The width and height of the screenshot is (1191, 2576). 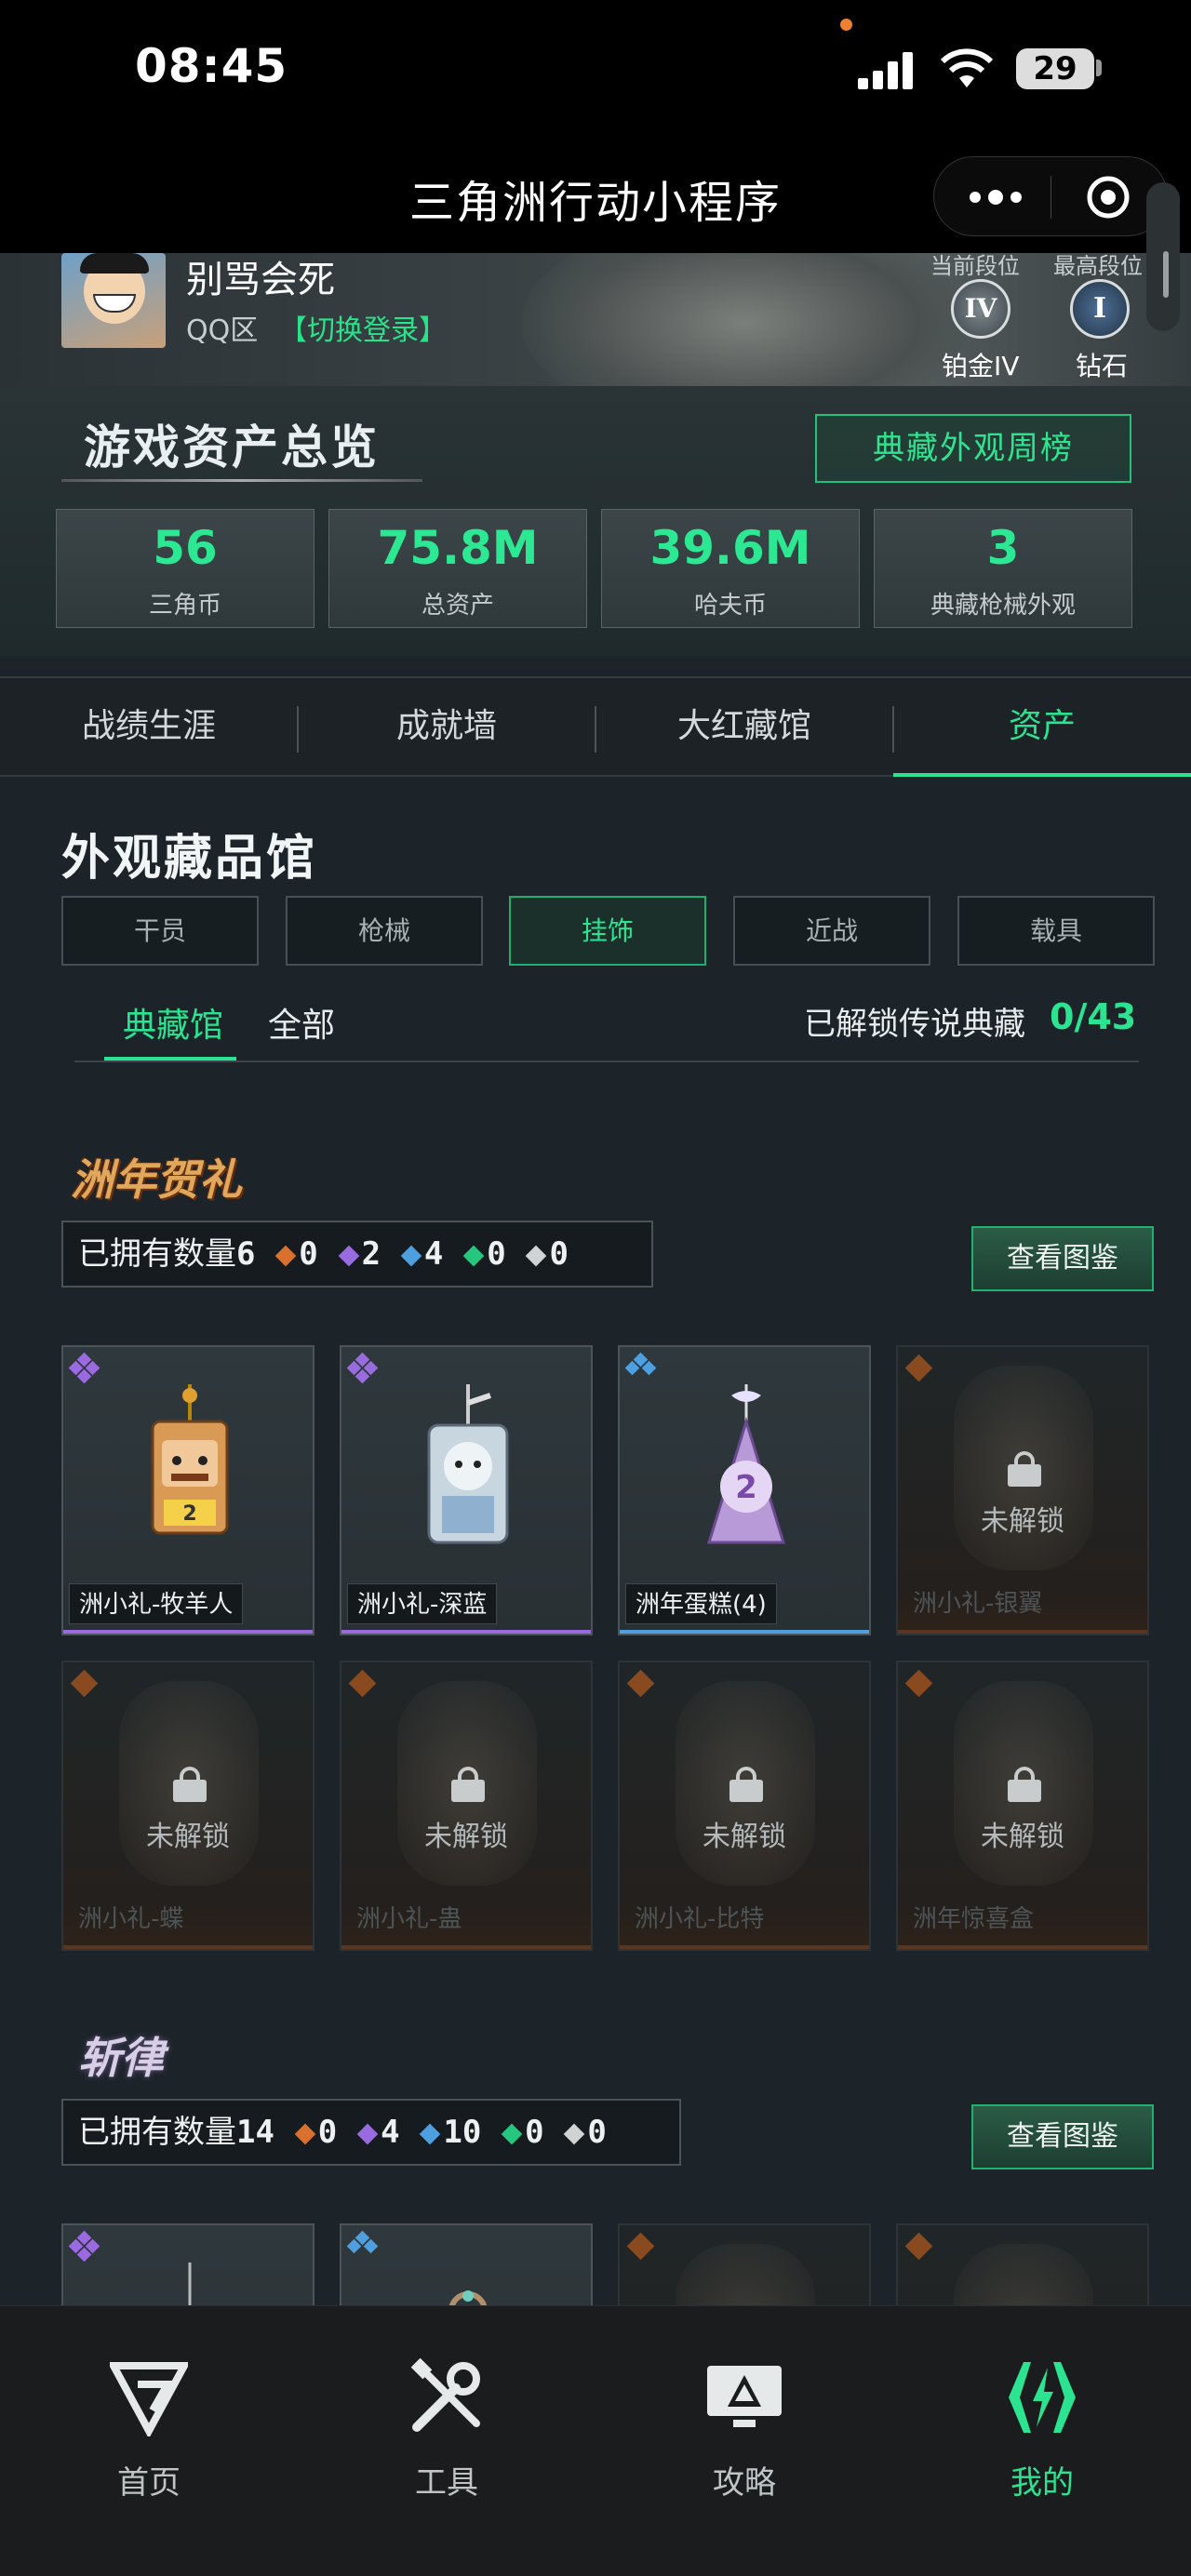 What do you see at coordinates (973, 448) in the screenshot?
I see `weekly-ranking-button: 典藏外观周榜` at bounding box center [973, 448].